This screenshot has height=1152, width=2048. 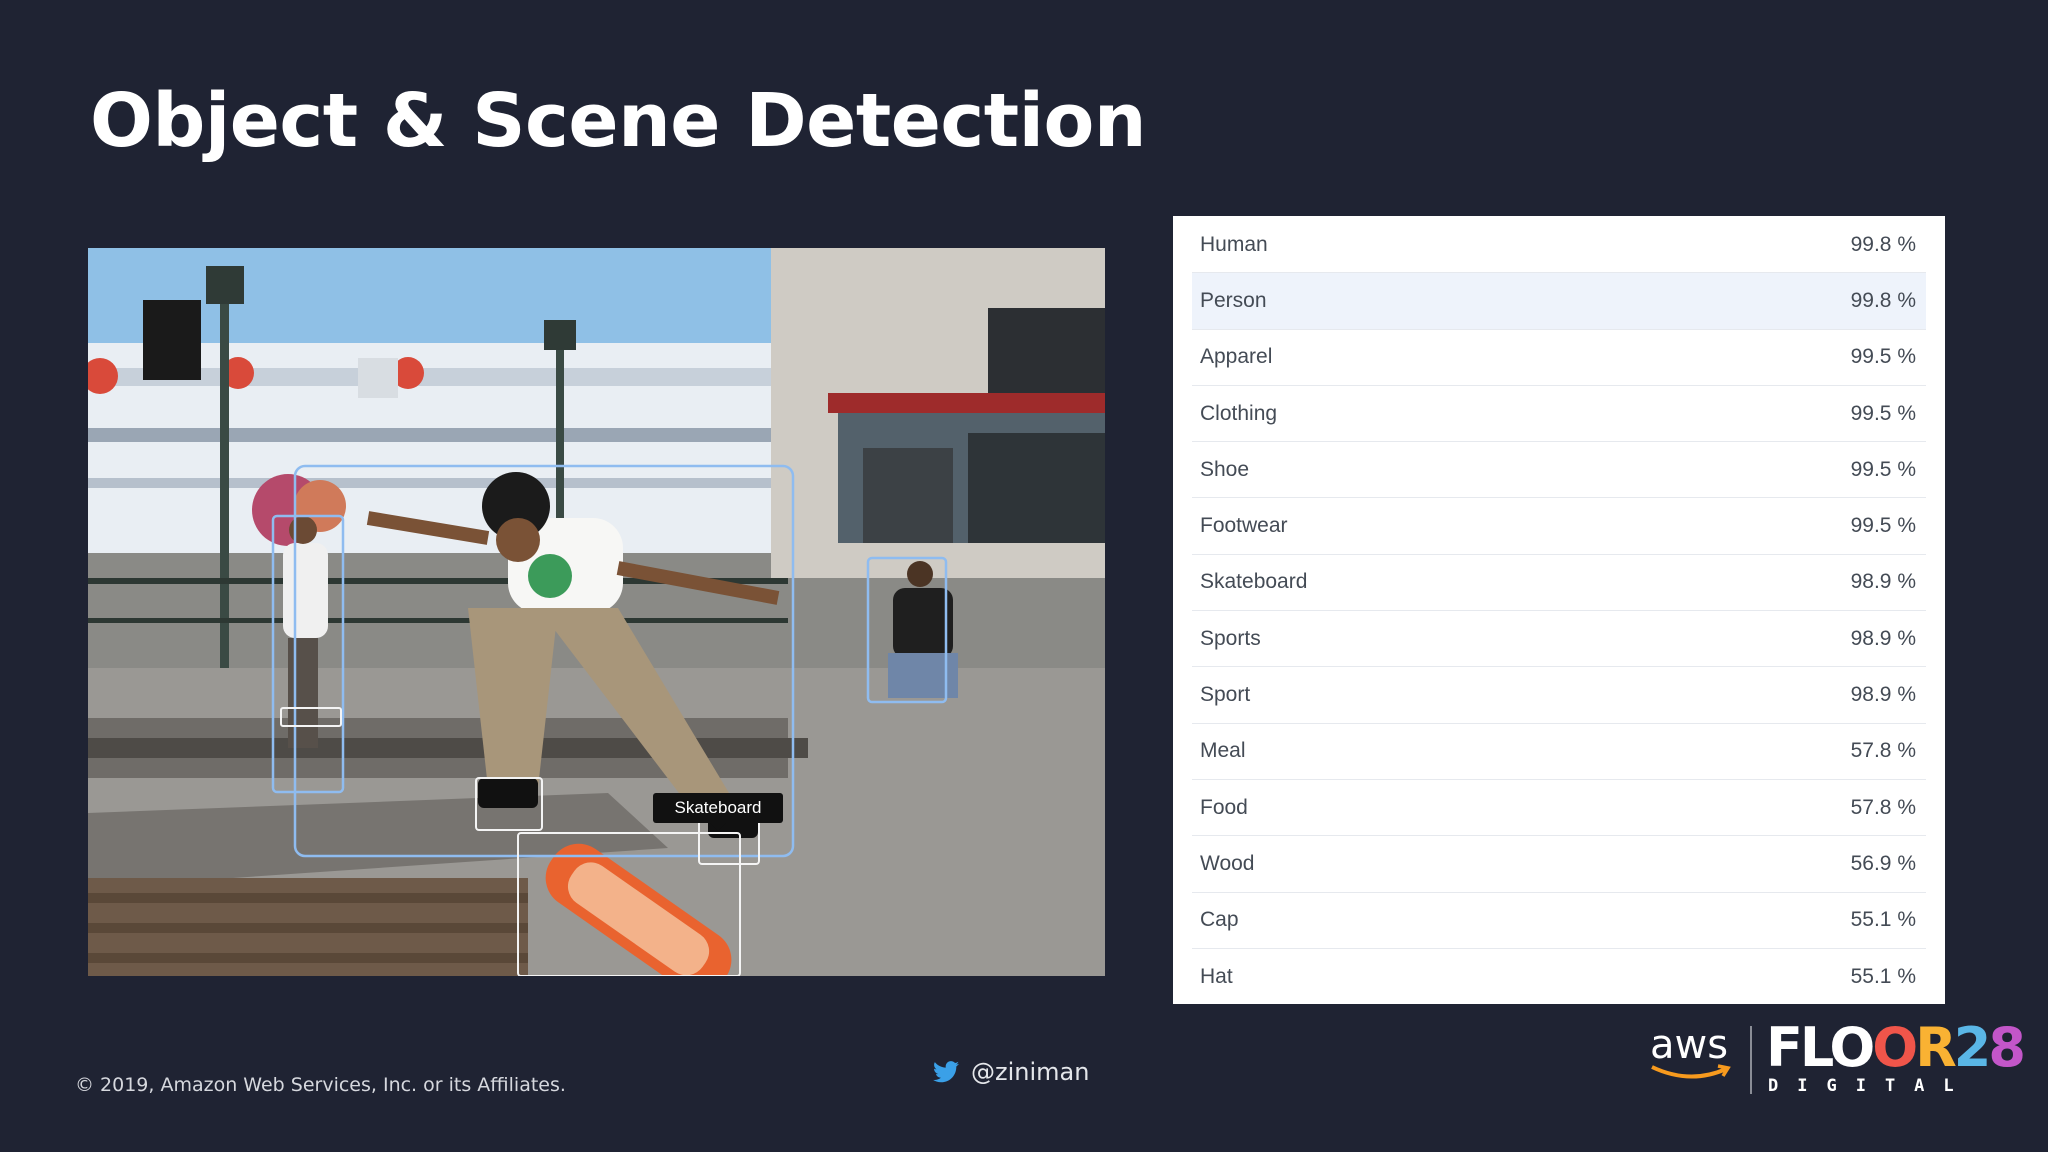 What do you see at coordinates (1244, 526) in the screenshot?
I see `label-name: Footwear` at bounding box center [1244, 526].